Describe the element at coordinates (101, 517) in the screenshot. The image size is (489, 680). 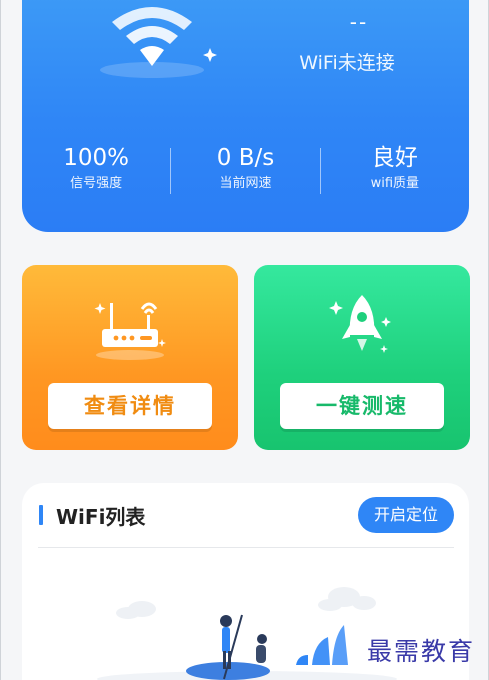
I see `wifi-list-title: WiFi列表` at that location.